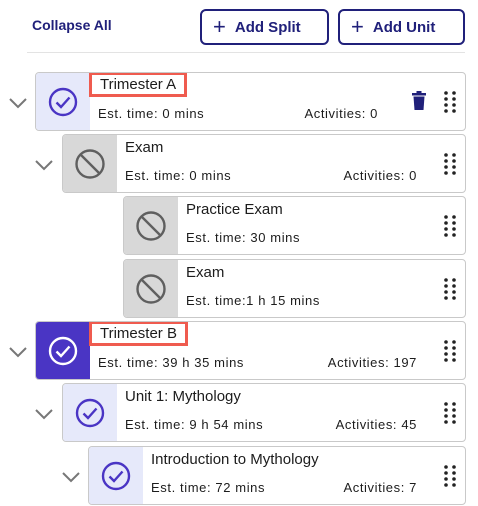  What do you see at coordinates (380, 487) in the screenshot?
I see `activities-count: Activities: 7` at bounding box center [380, 487].